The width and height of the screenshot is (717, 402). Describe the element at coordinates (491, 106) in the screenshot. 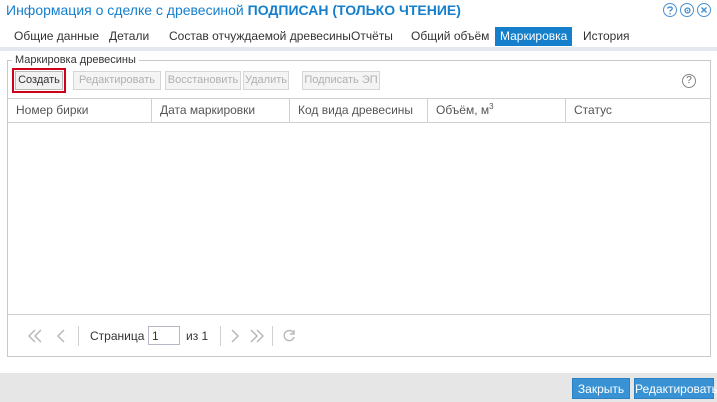

I see `volume-unit-sup: 3` at that location.